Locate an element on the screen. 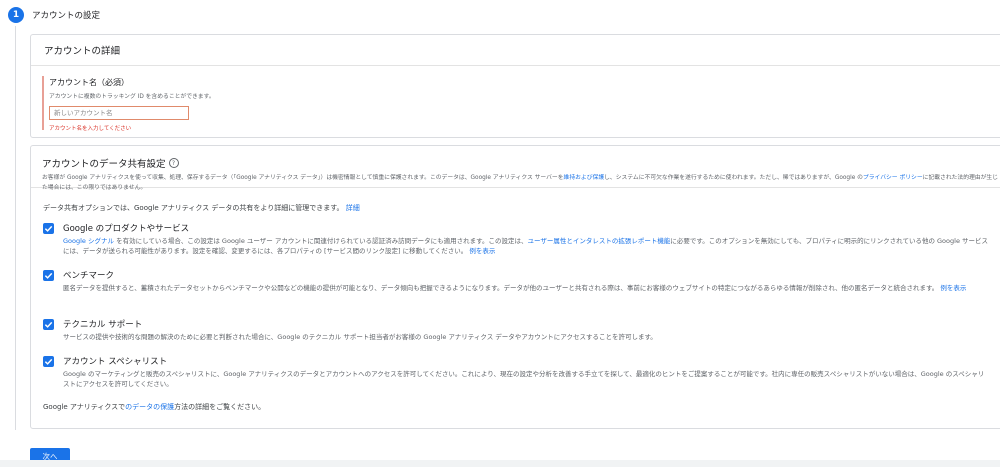  option-title: ベンチマーク is located at coordinates (89, 276).